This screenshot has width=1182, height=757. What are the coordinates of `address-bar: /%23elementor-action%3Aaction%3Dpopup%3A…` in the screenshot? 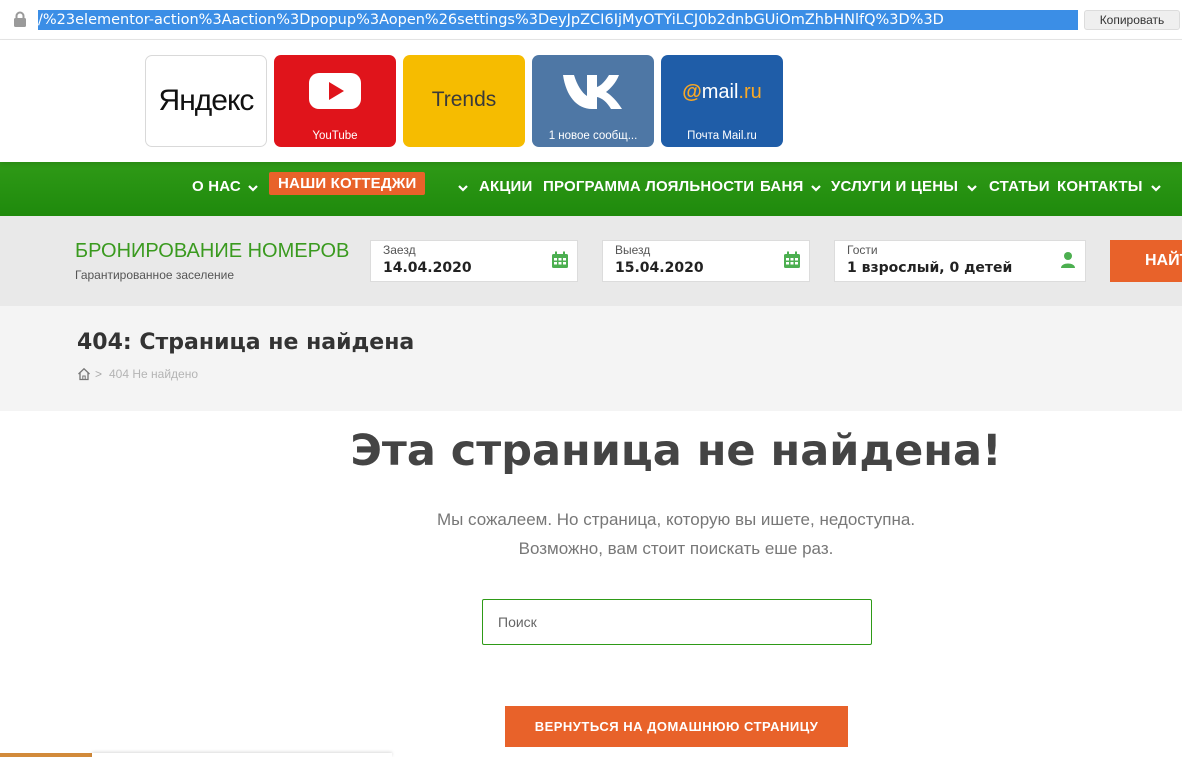 It's located at (591, 20).